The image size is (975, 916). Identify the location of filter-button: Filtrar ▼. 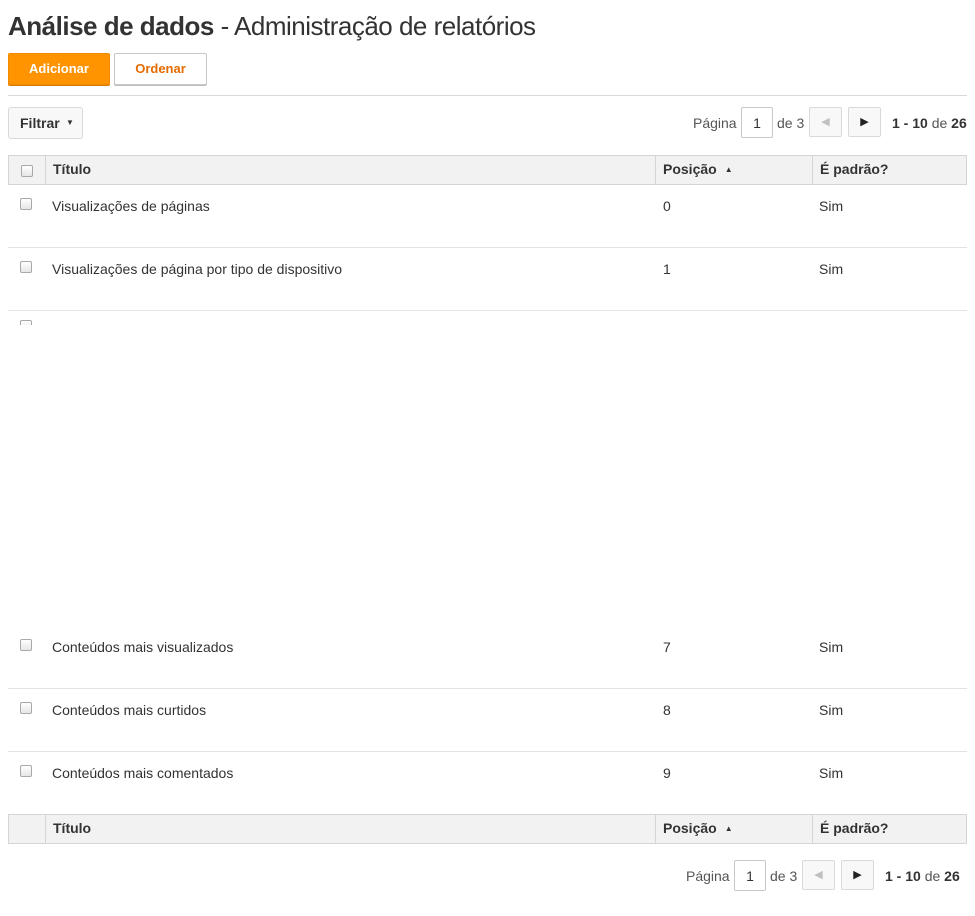
(45, 123).